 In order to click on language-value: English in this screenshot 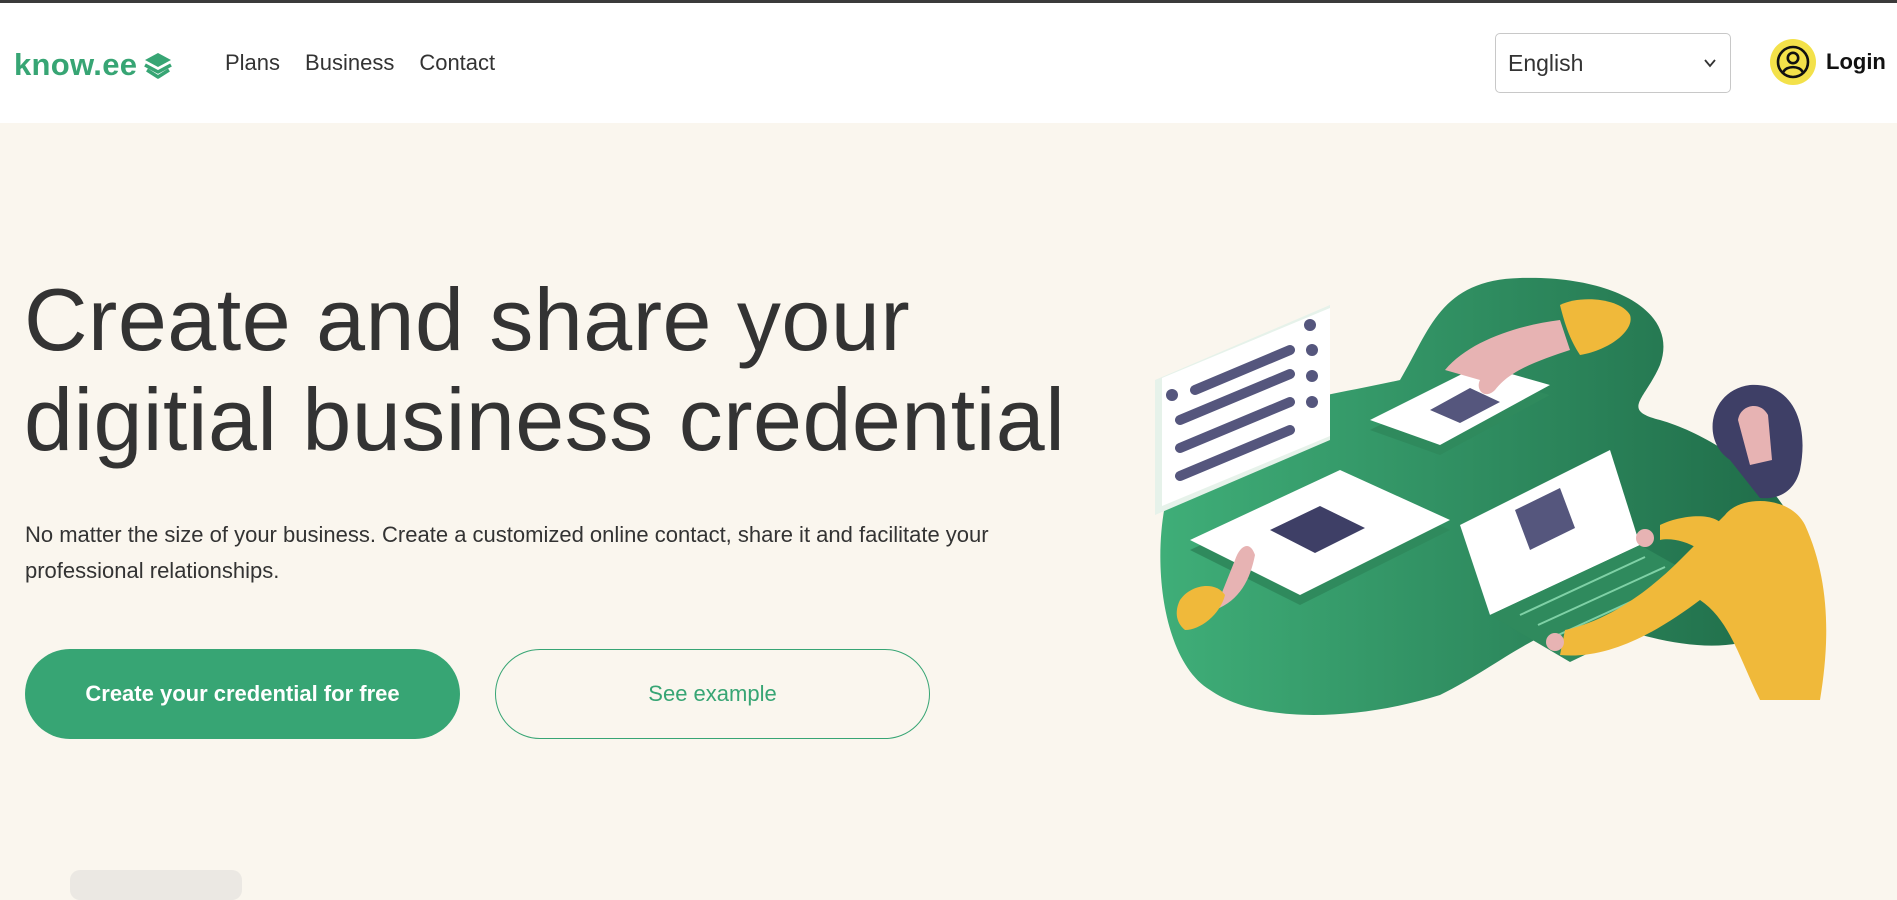, I will do `click(1546, 62)`.